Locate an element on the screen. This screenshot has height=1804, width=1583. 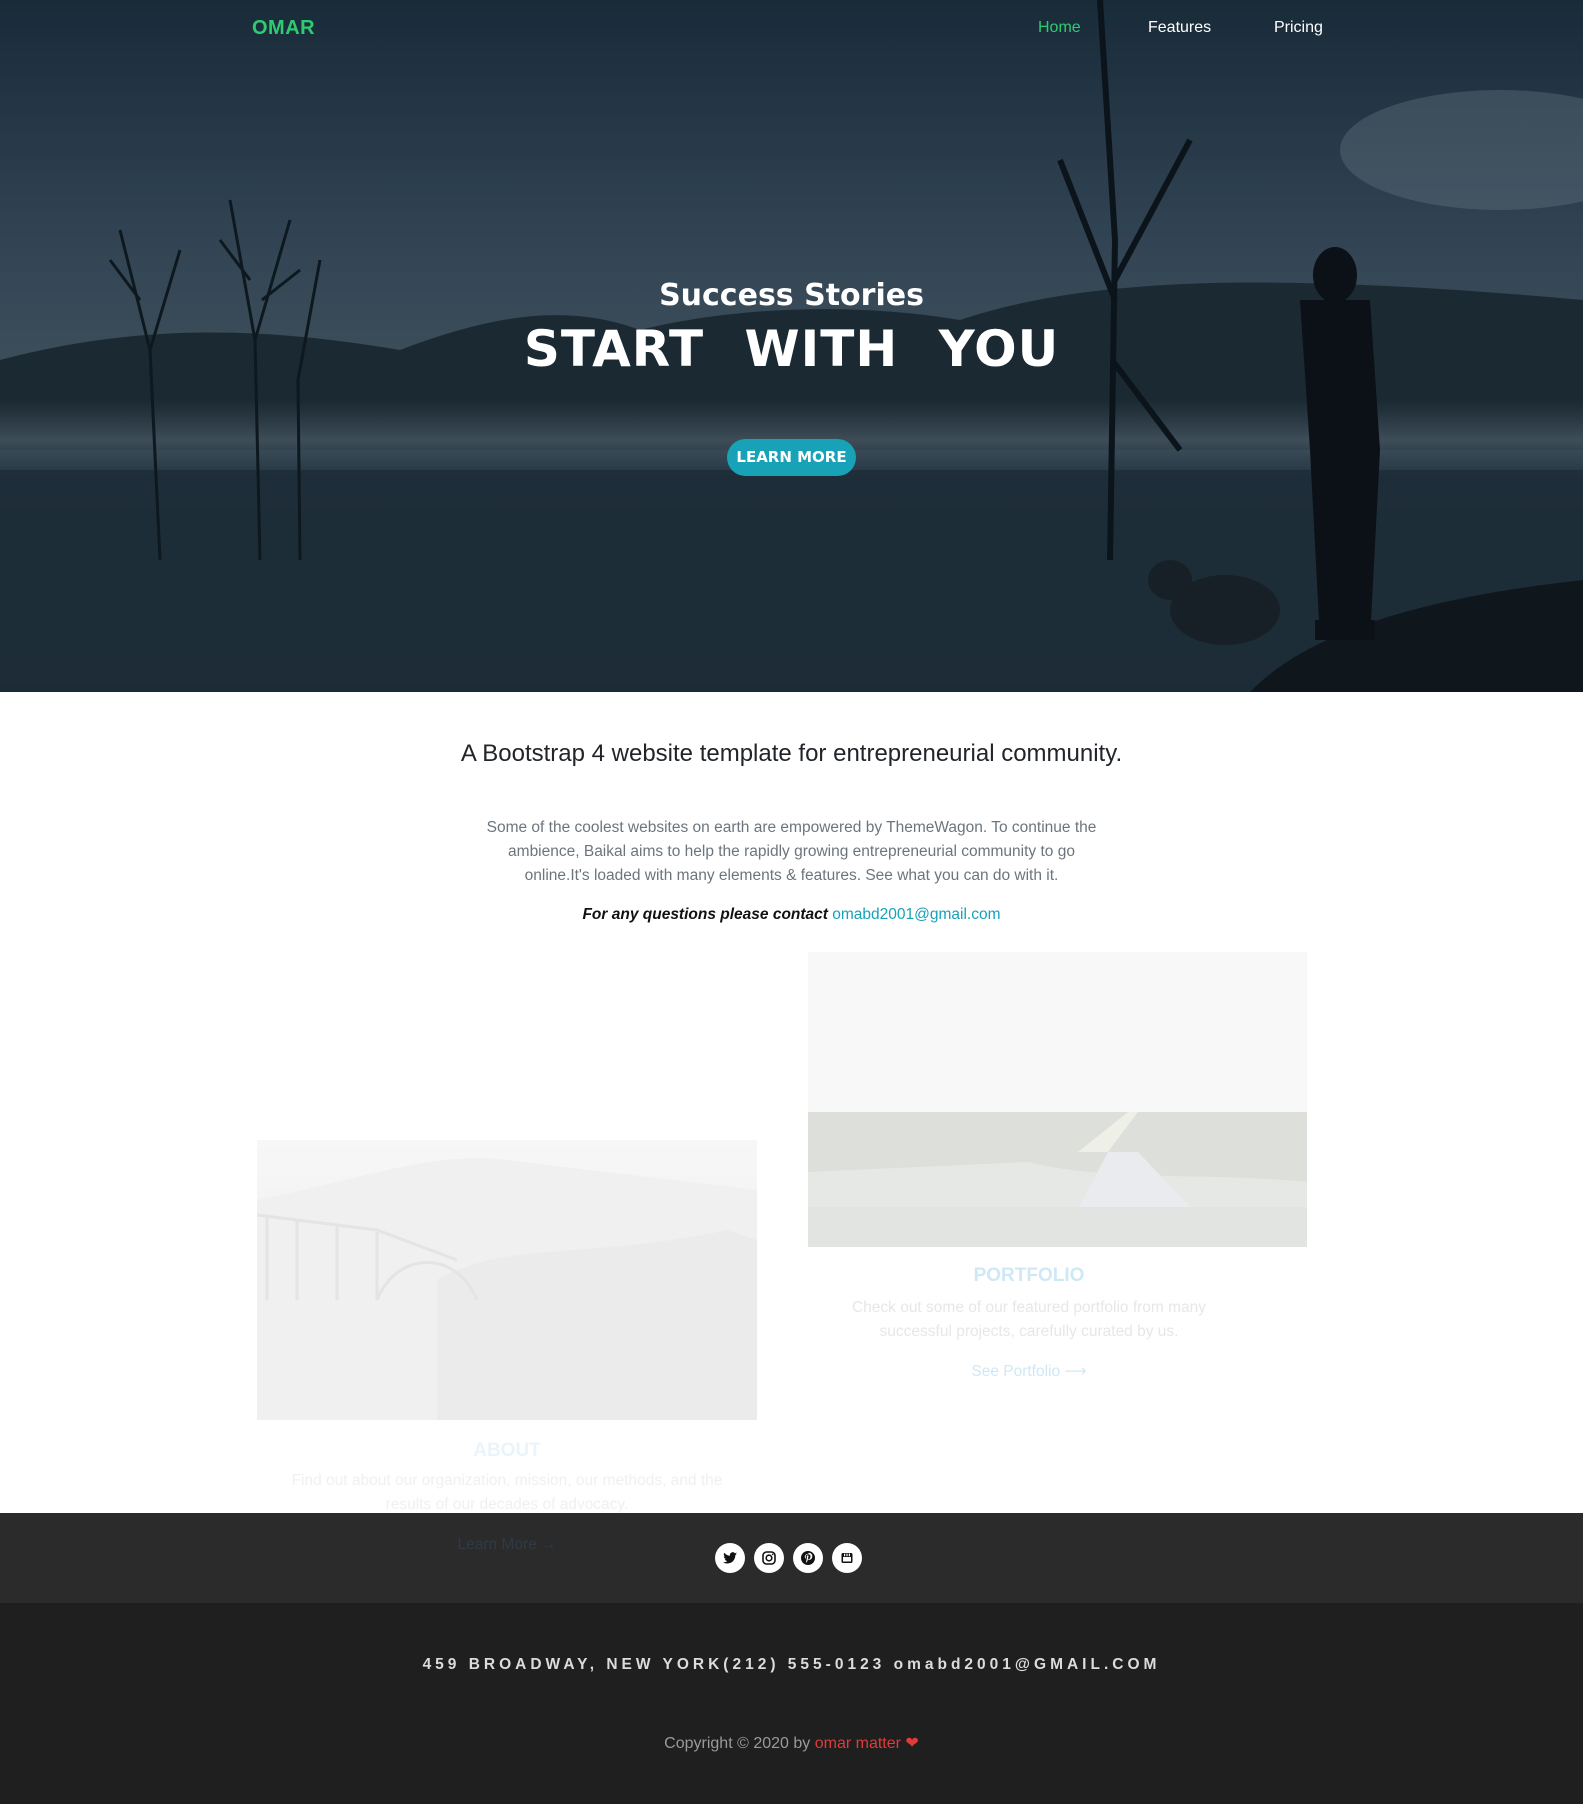
author-link: omar matter is located at coordinates (858, 1743).